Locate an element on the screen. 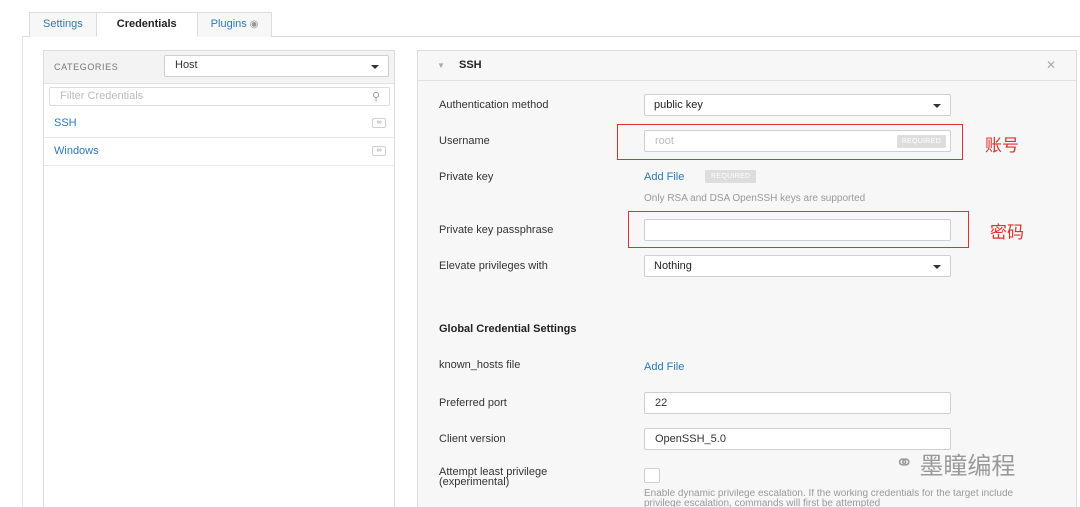  known-hosts-add-file-link: Add File is located at coordinates (664, 367).